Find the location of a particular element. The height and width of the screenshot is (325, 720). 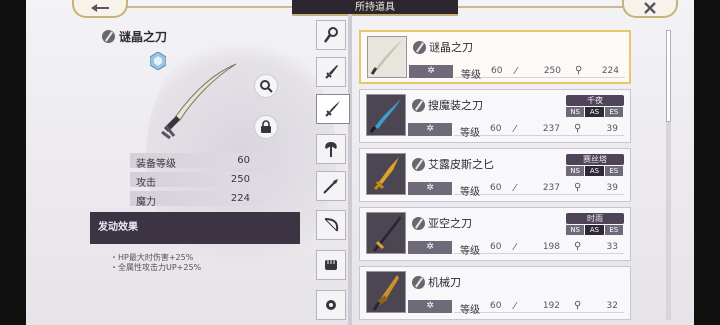

attack-value: 198 is located at coordinates (551, 247).